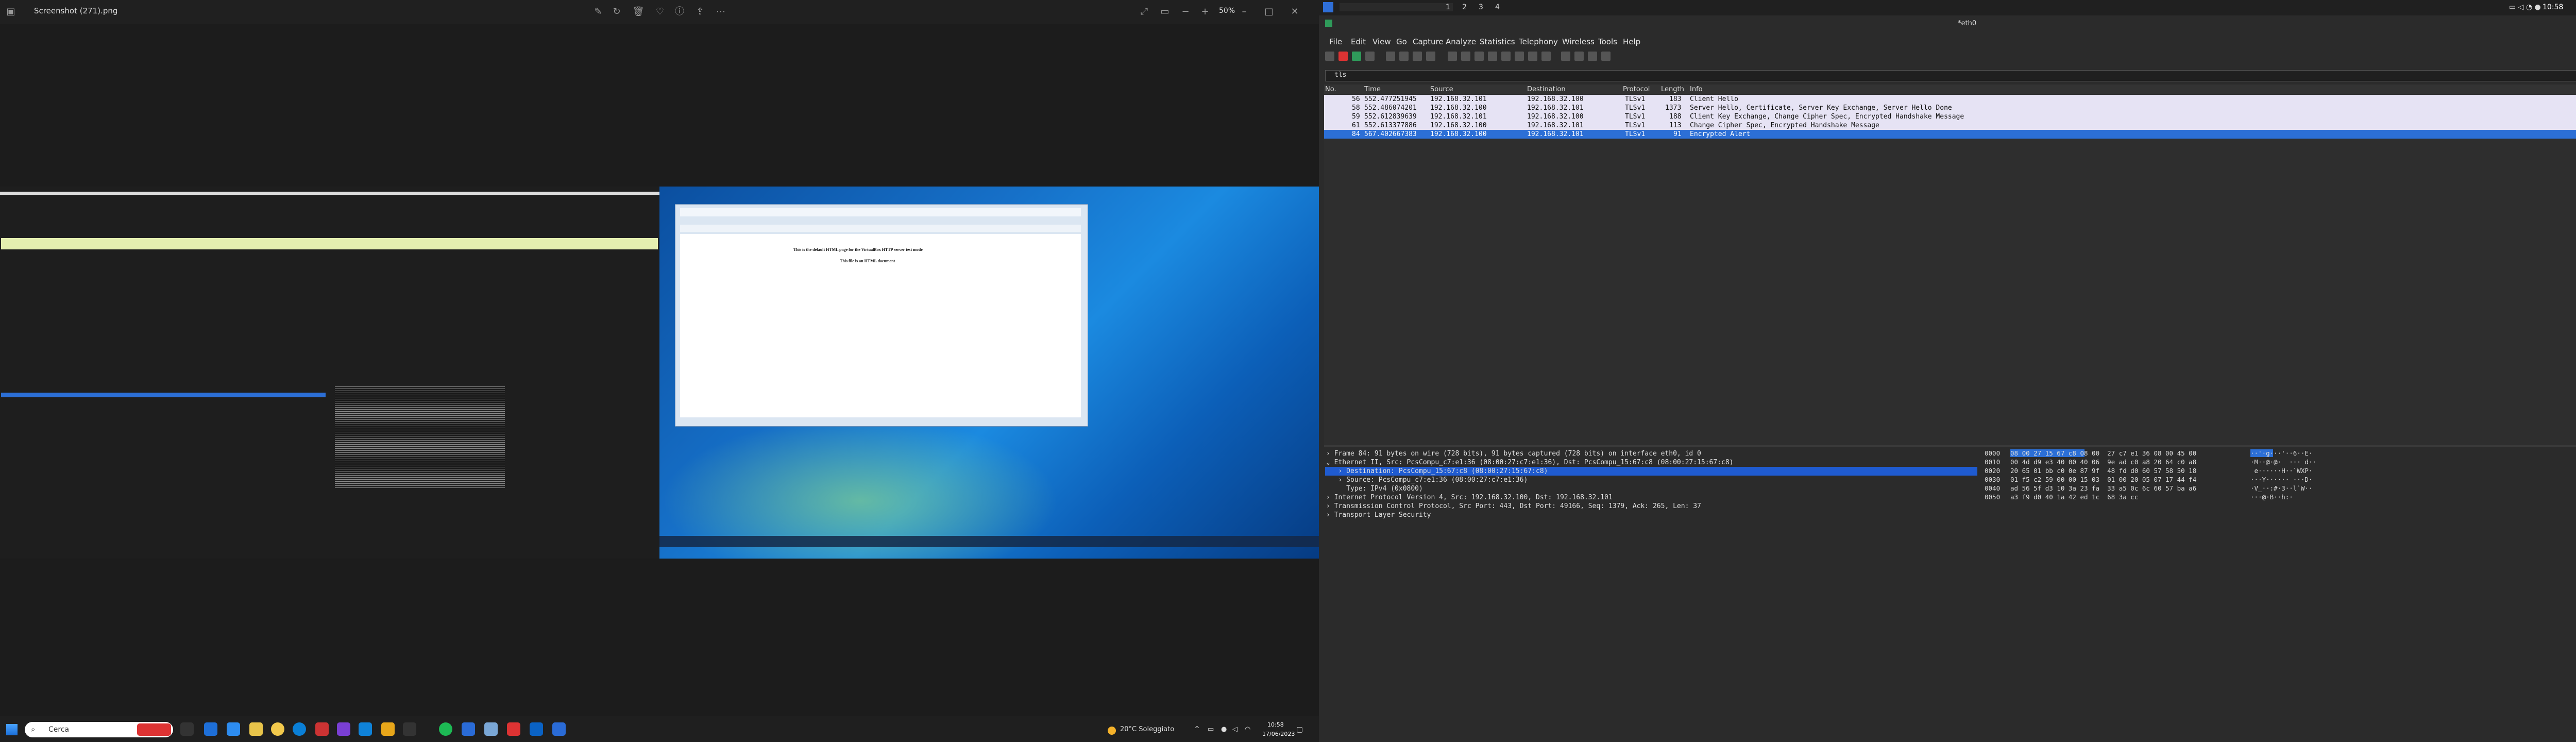 The width and height of the screenshot is (2576, 742). What do you see at coordinates (2281, 488) in the screenshot?
I see `hex-ascii: ·V_··:#·3··l`W··` at bounding box center [2281, 488].